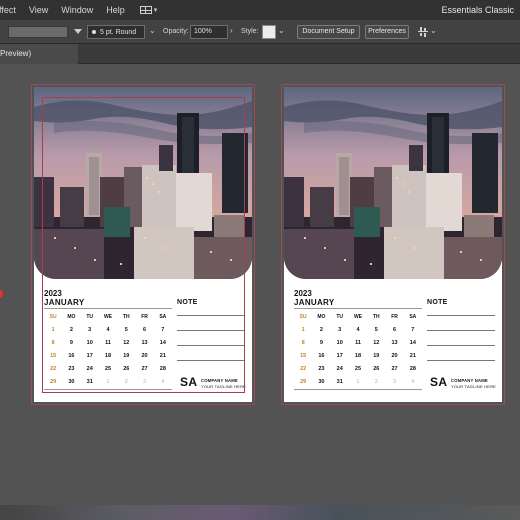 The width and height of the screenshot is (520, 520). Describe the element at coordinates (423, 32) in the screenshot. I see `align-icon` at that location.